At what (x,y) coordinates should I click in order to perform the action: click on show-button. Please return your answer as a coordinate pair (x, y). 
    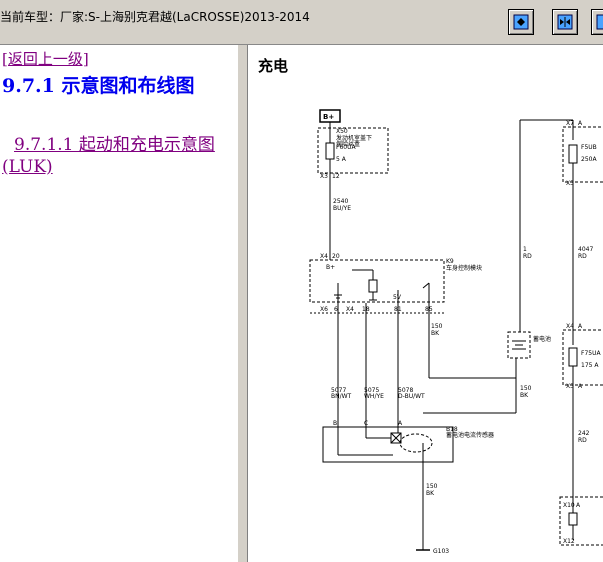
    Looking at the image, I should click on (521, 22).